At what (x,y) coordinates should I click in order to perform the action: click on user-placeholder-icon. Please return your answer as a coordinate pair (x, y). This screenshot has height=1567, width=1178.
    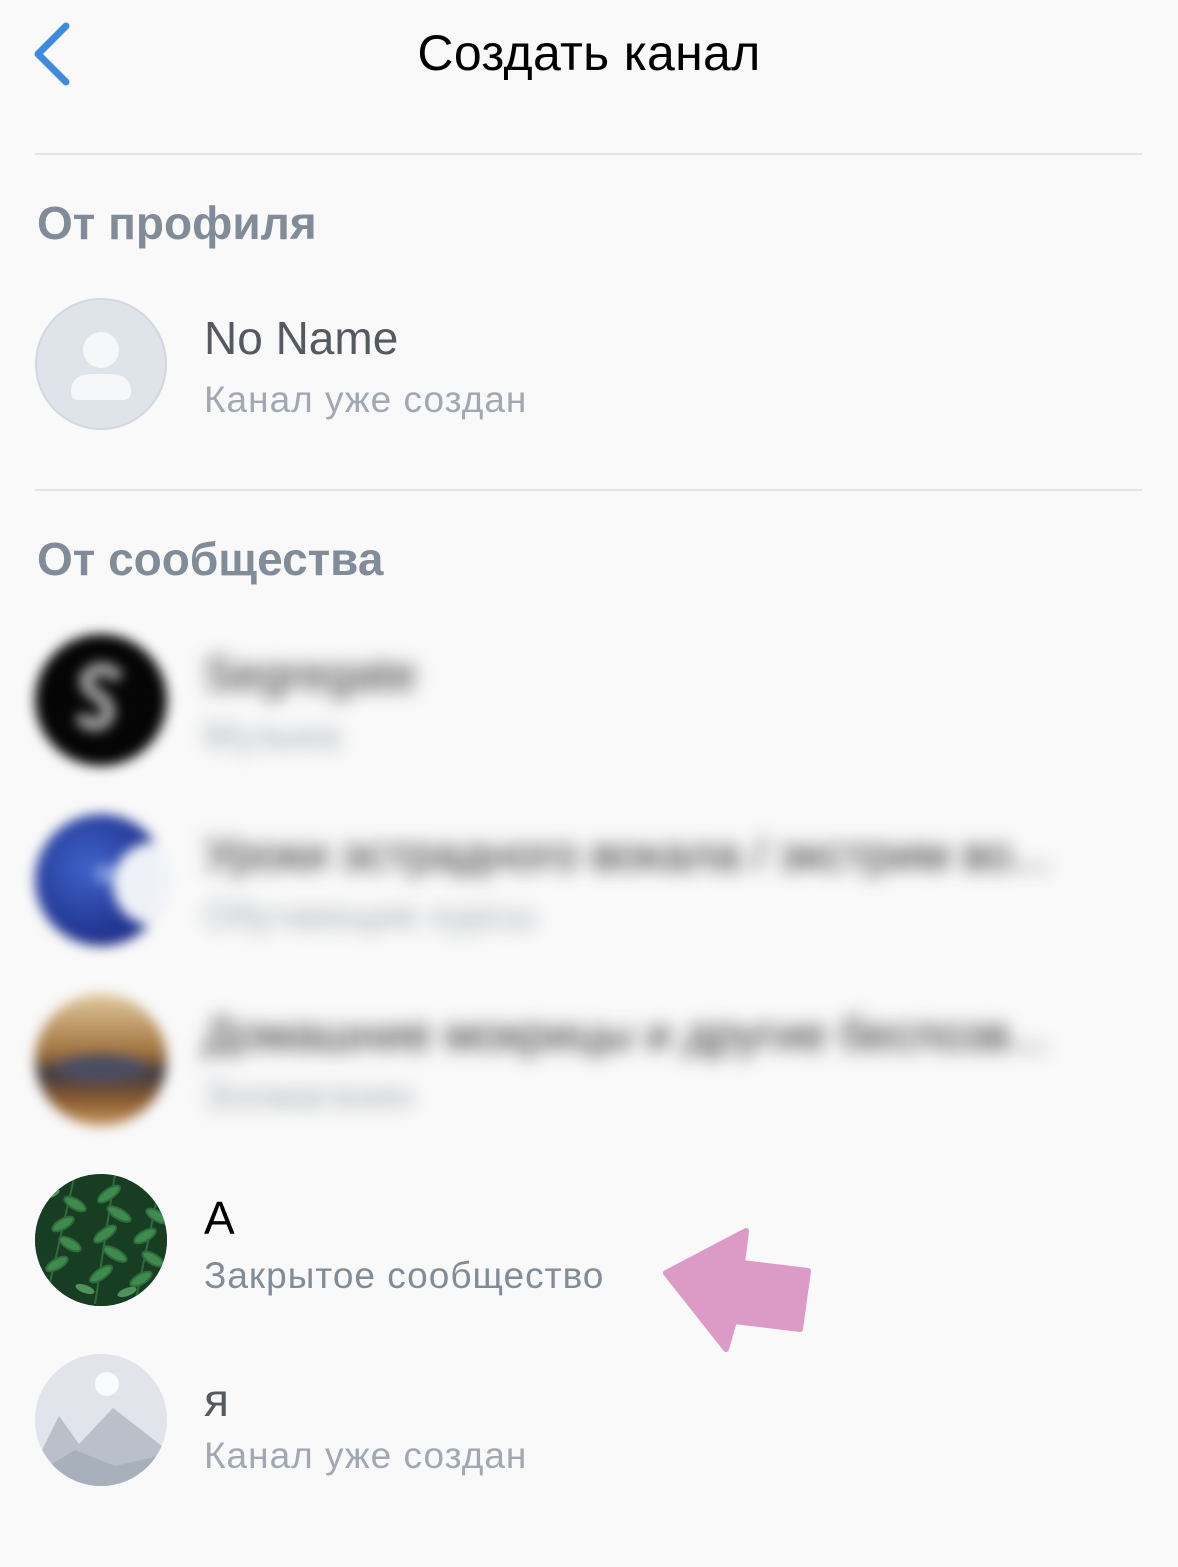
    Looking at the image, I should click on (101, 366).